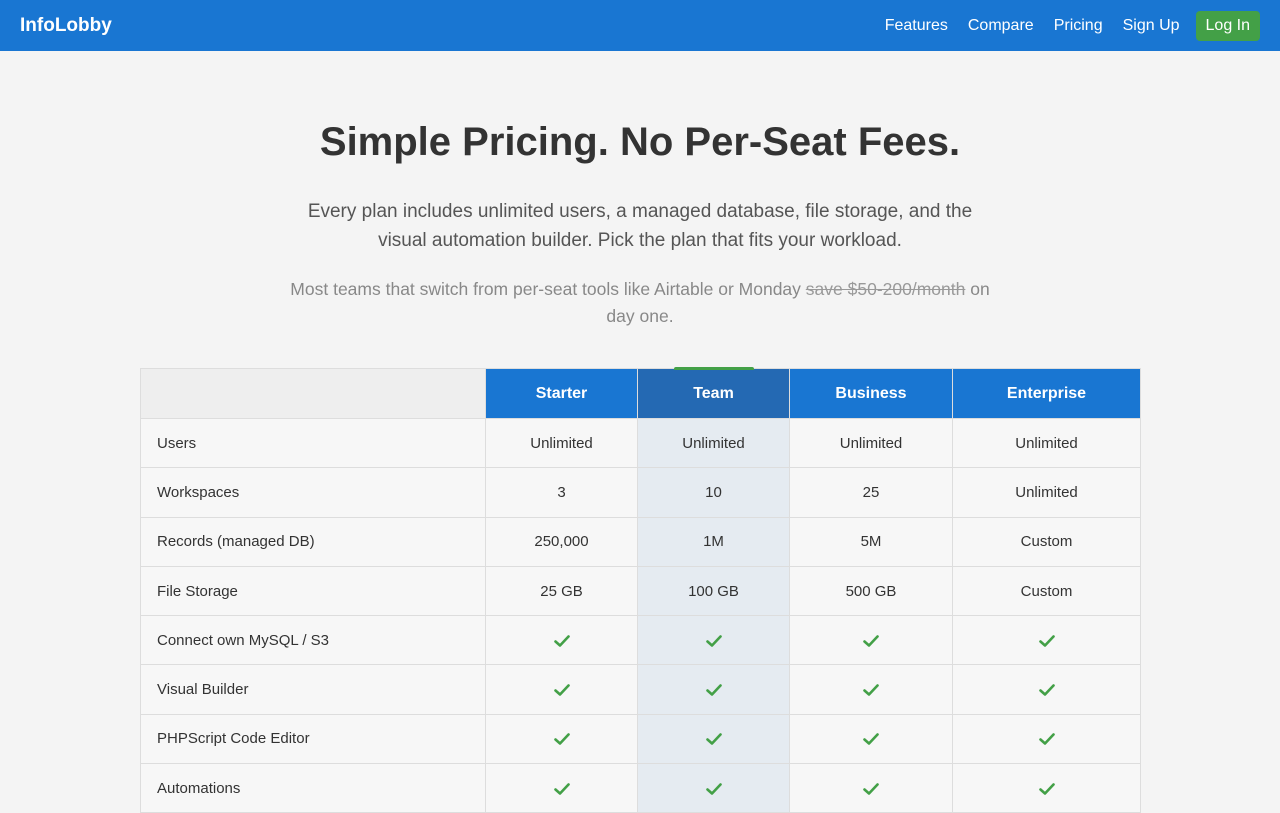 This screenshot has width=1280, height=813. I want to click on table-row: Workspaces 3 10 25 Unlimited, so click(640, 492).